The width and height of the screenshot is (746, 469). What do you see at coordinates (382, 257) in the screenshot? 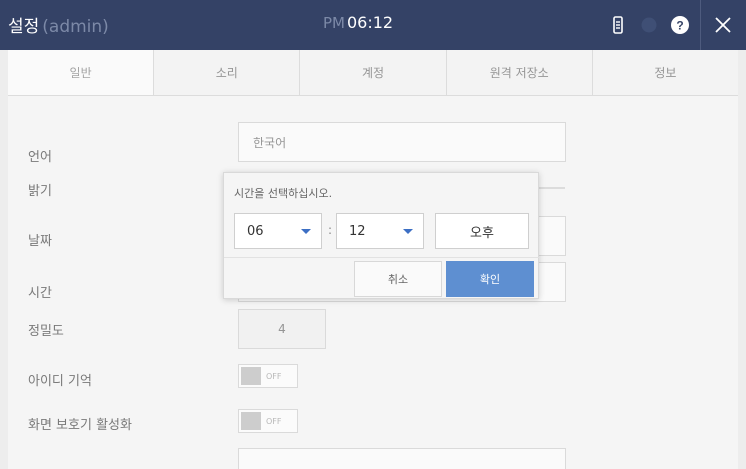
I see `dialog-divider` at bounding box center [382, 257].